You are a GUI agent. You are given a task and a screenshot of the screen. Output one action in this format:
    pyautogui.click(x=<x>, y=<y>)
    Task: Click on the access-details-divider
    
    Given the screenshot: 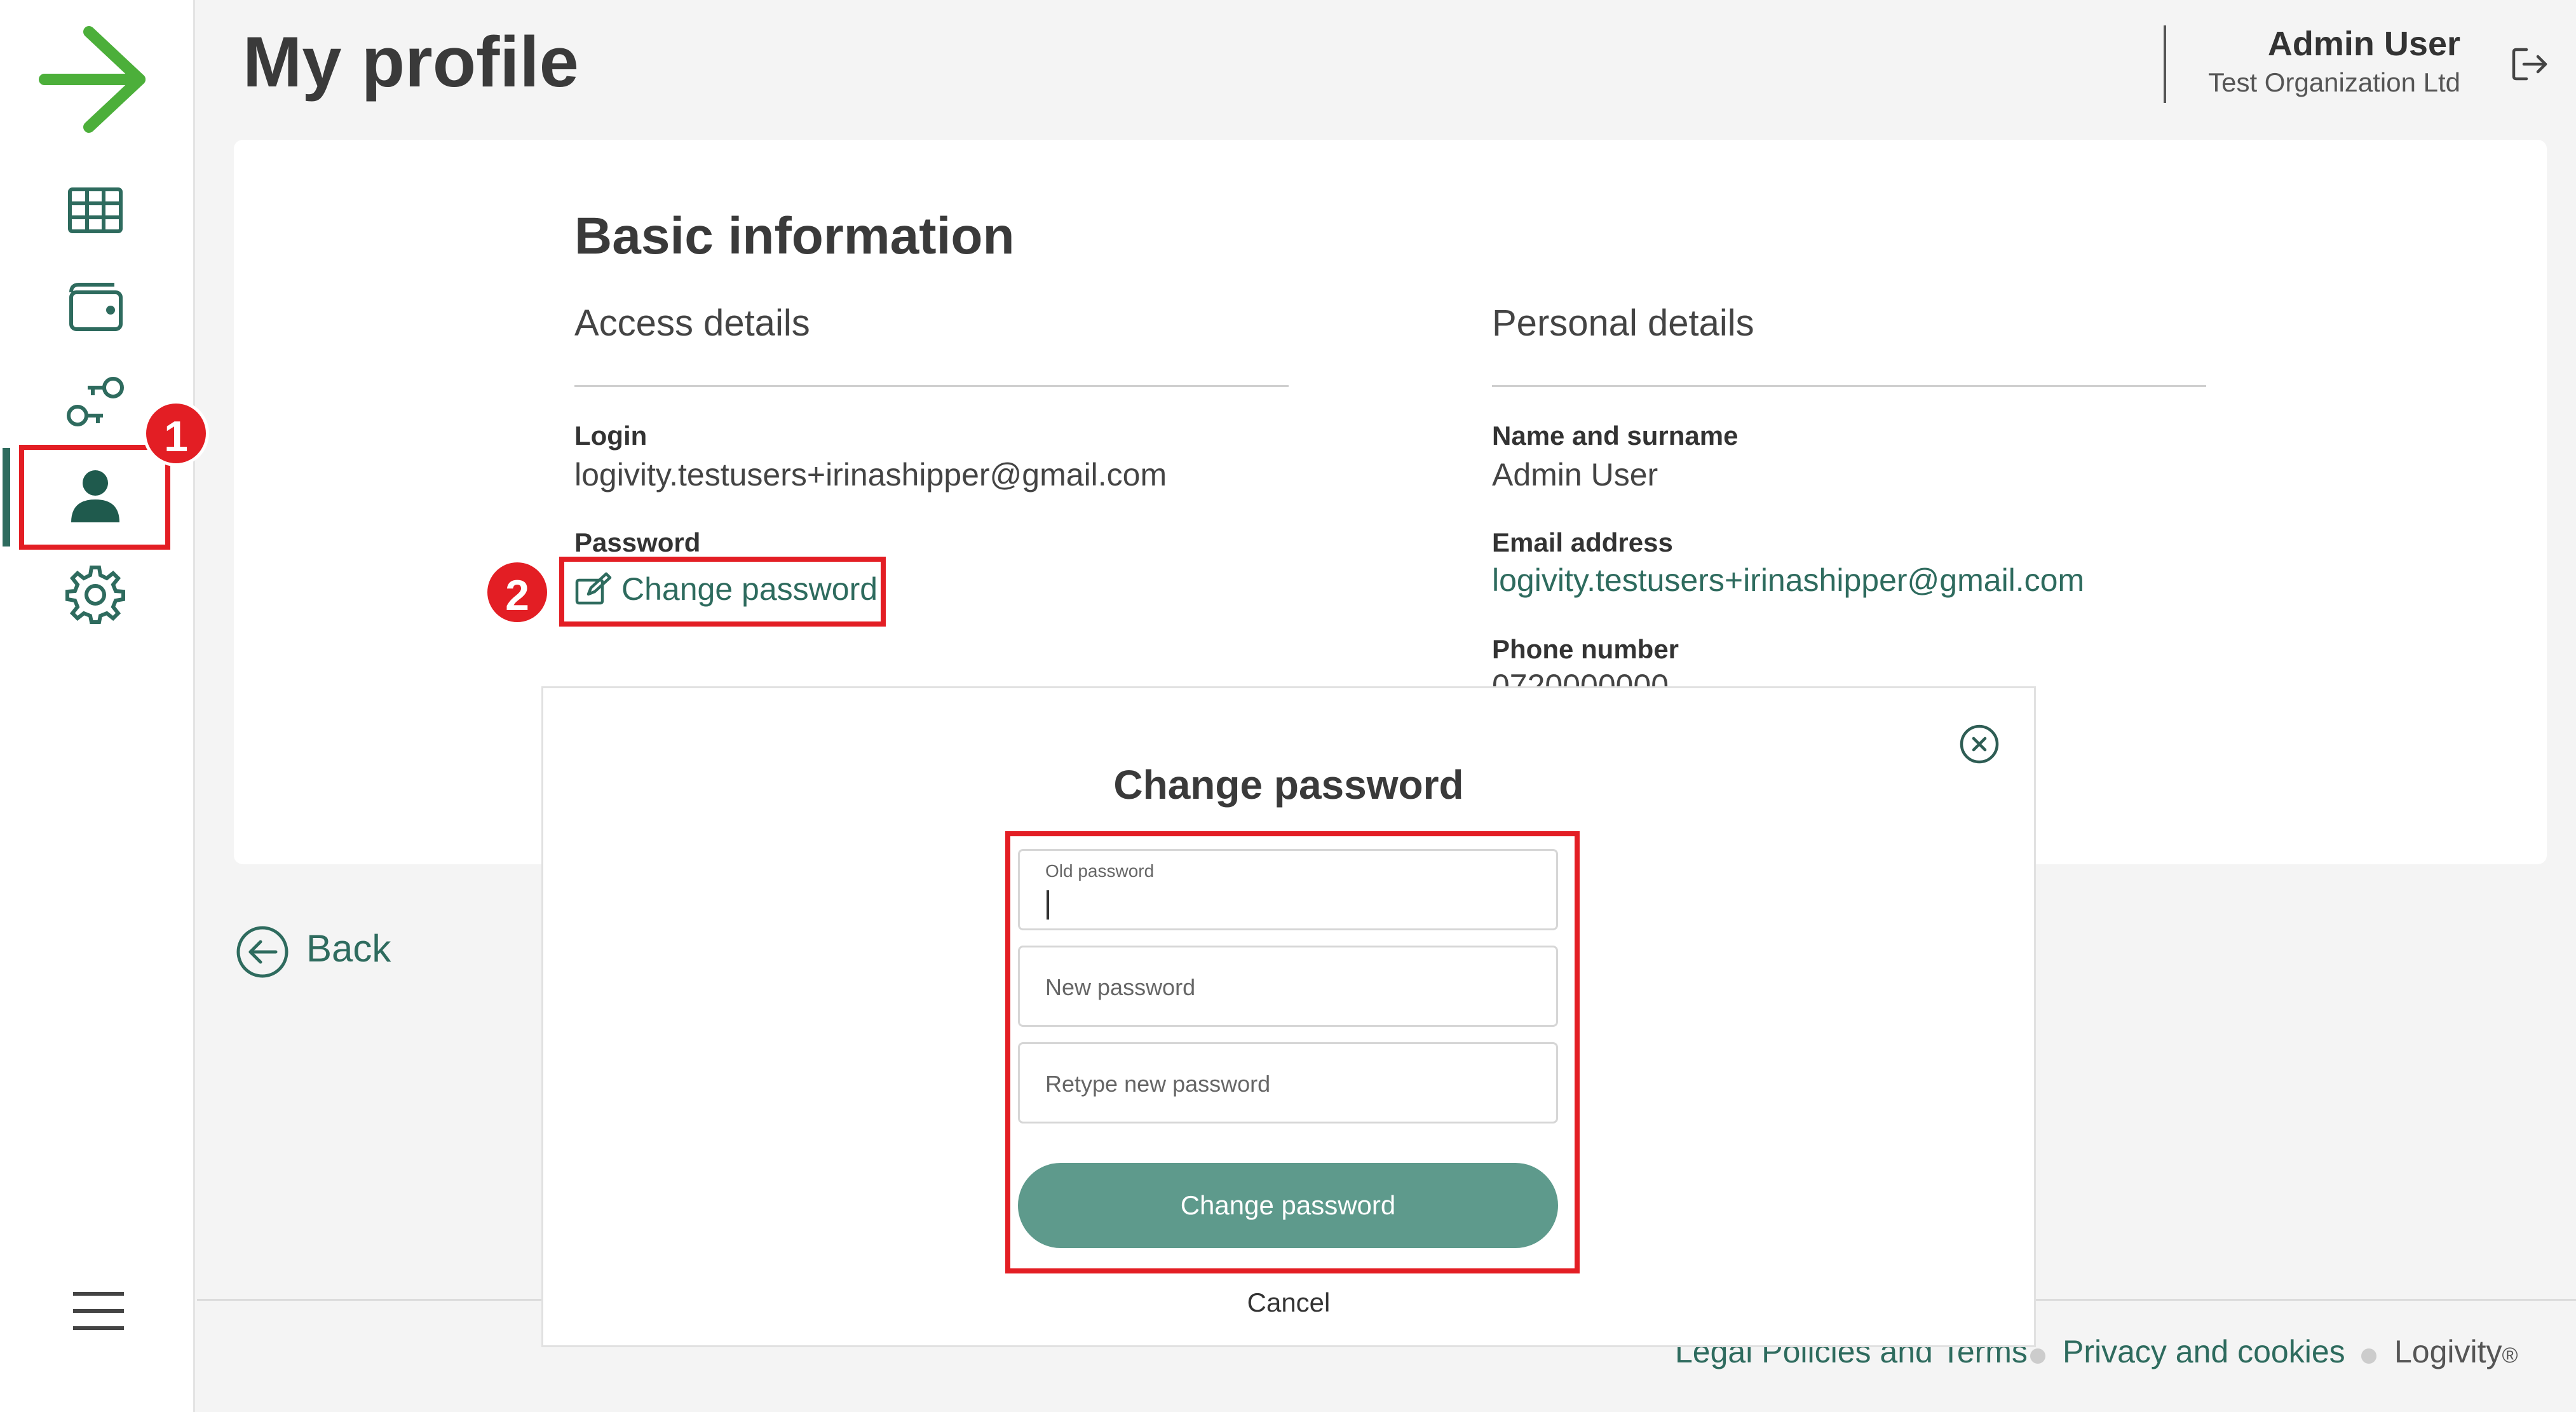 What is the action you would take?
    pyautogui.click(x=931, y=386)
    